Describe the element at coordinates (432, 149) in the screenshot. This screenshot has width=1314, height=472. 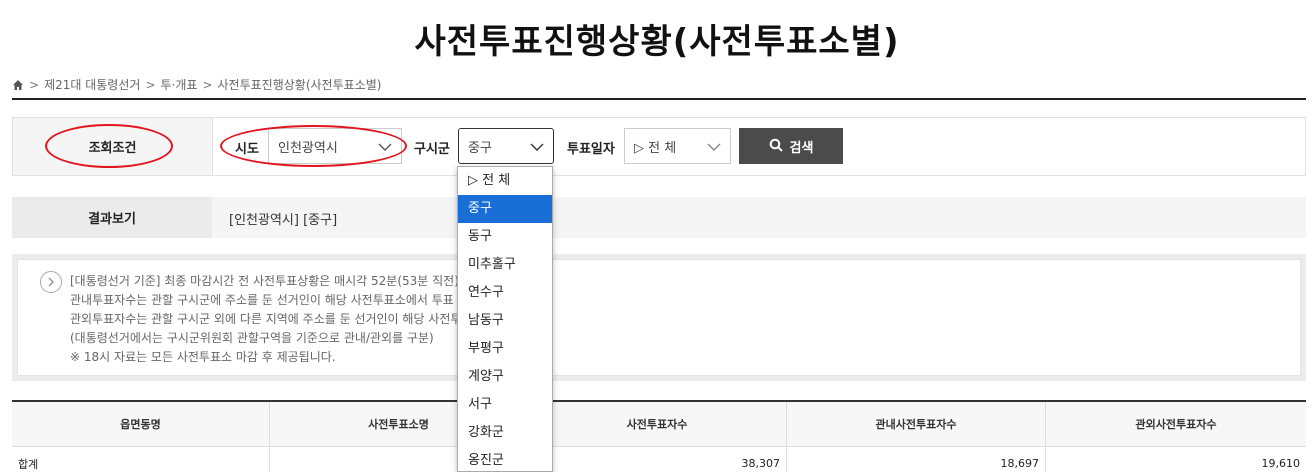
I see `sigungu-label: 구시군` at that location.